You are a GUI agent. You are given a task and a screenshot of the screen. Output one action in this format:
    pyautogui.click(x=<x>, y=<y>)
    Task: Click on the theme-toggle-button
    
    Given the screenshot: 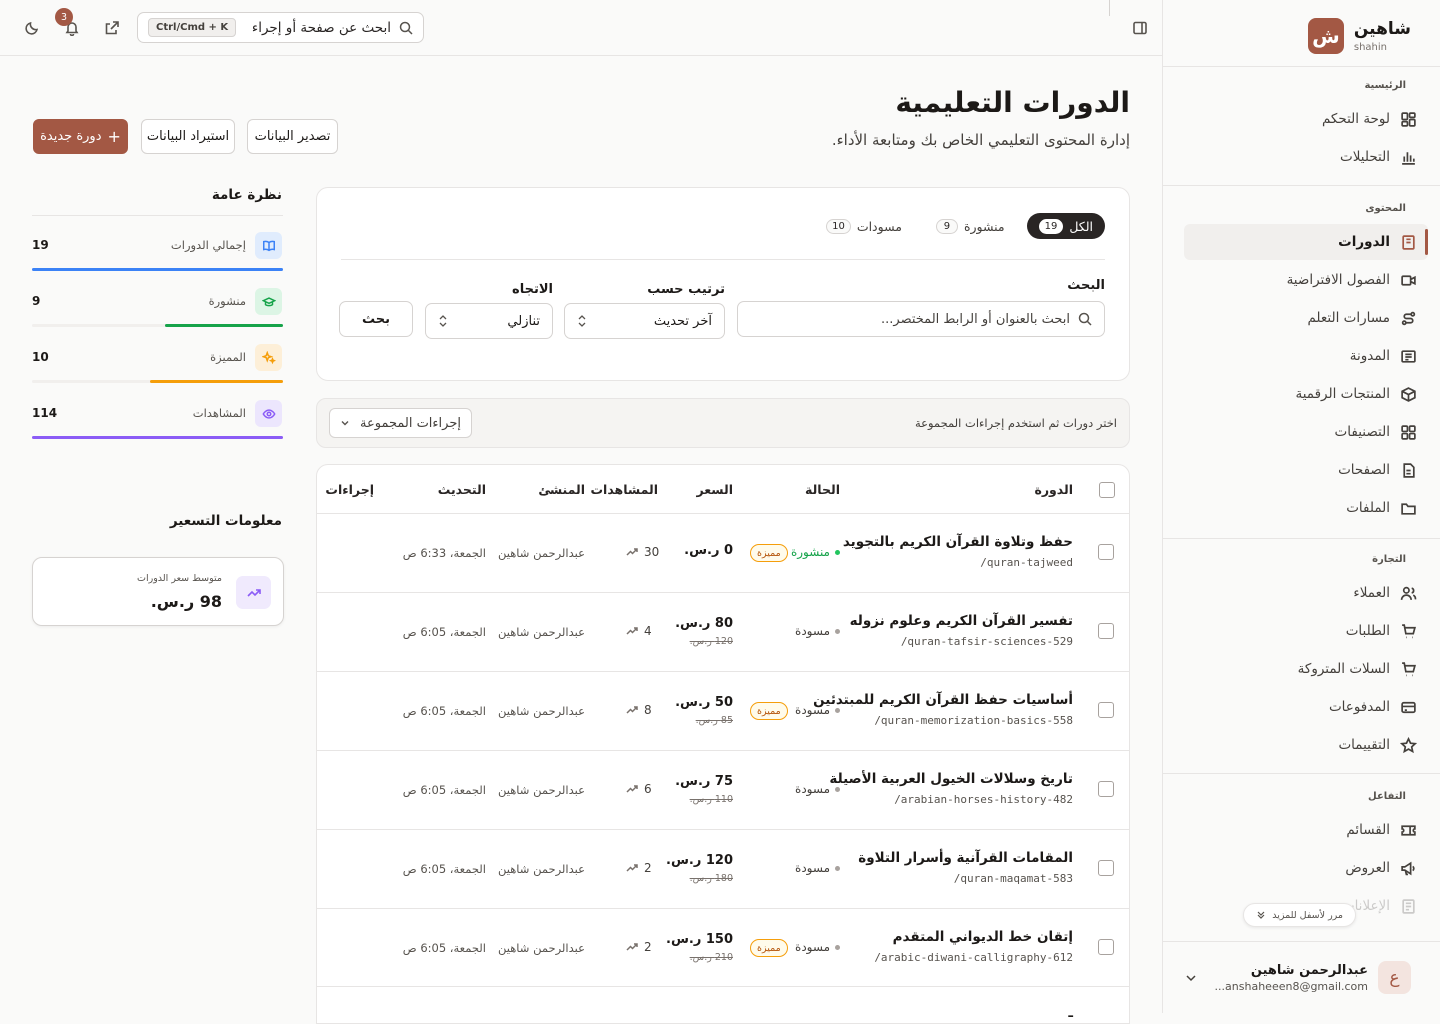 What is the action you would take?
    pyautogui.click(x=32, y=28)
    